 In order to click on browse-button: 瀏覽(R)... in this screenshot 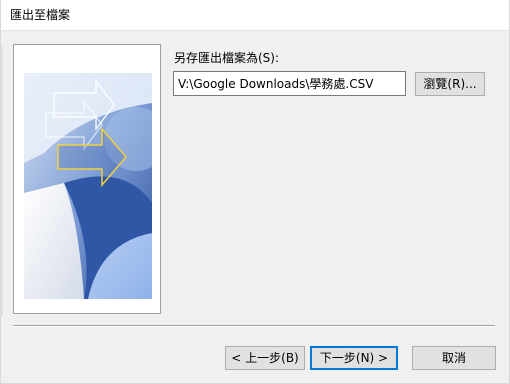, I will do `click(450, 84)`.